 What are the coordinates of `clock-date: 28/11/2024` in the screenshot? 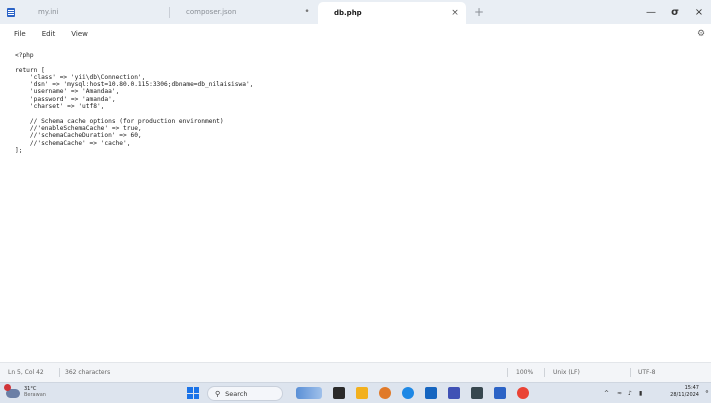 It's located at (684, 395).